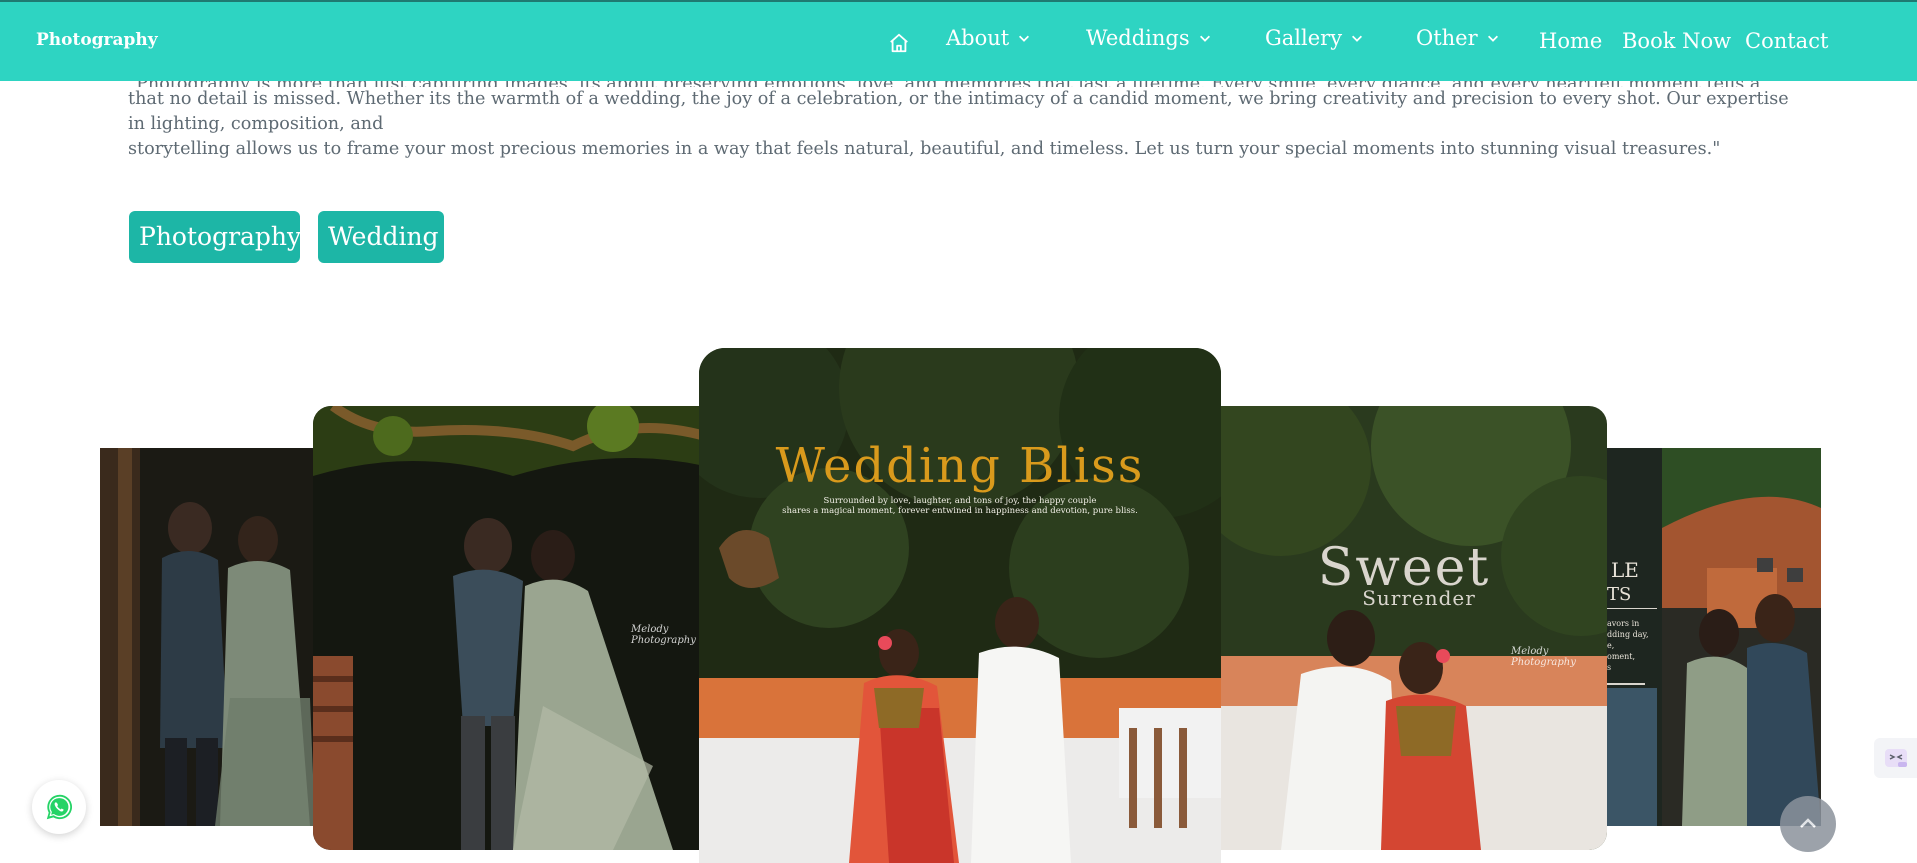  I want to click on nav-weddings-label: Weddings, so click(1138, 38).